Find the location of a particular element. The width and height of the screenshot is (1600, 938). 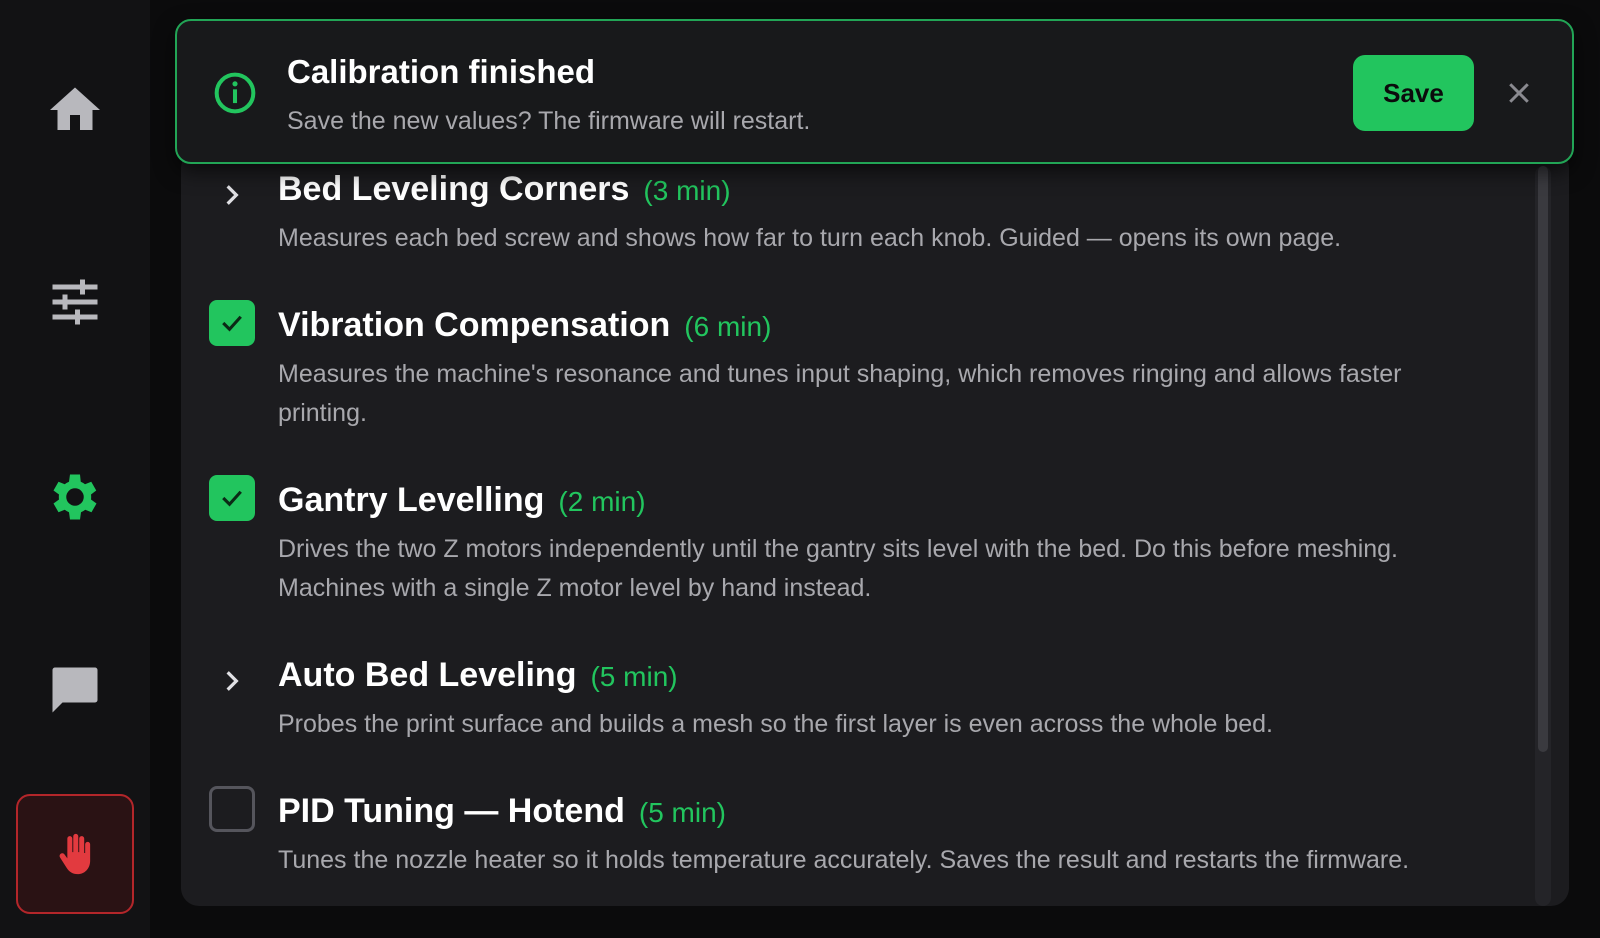

sidebar is located at coordinates (75, 469).